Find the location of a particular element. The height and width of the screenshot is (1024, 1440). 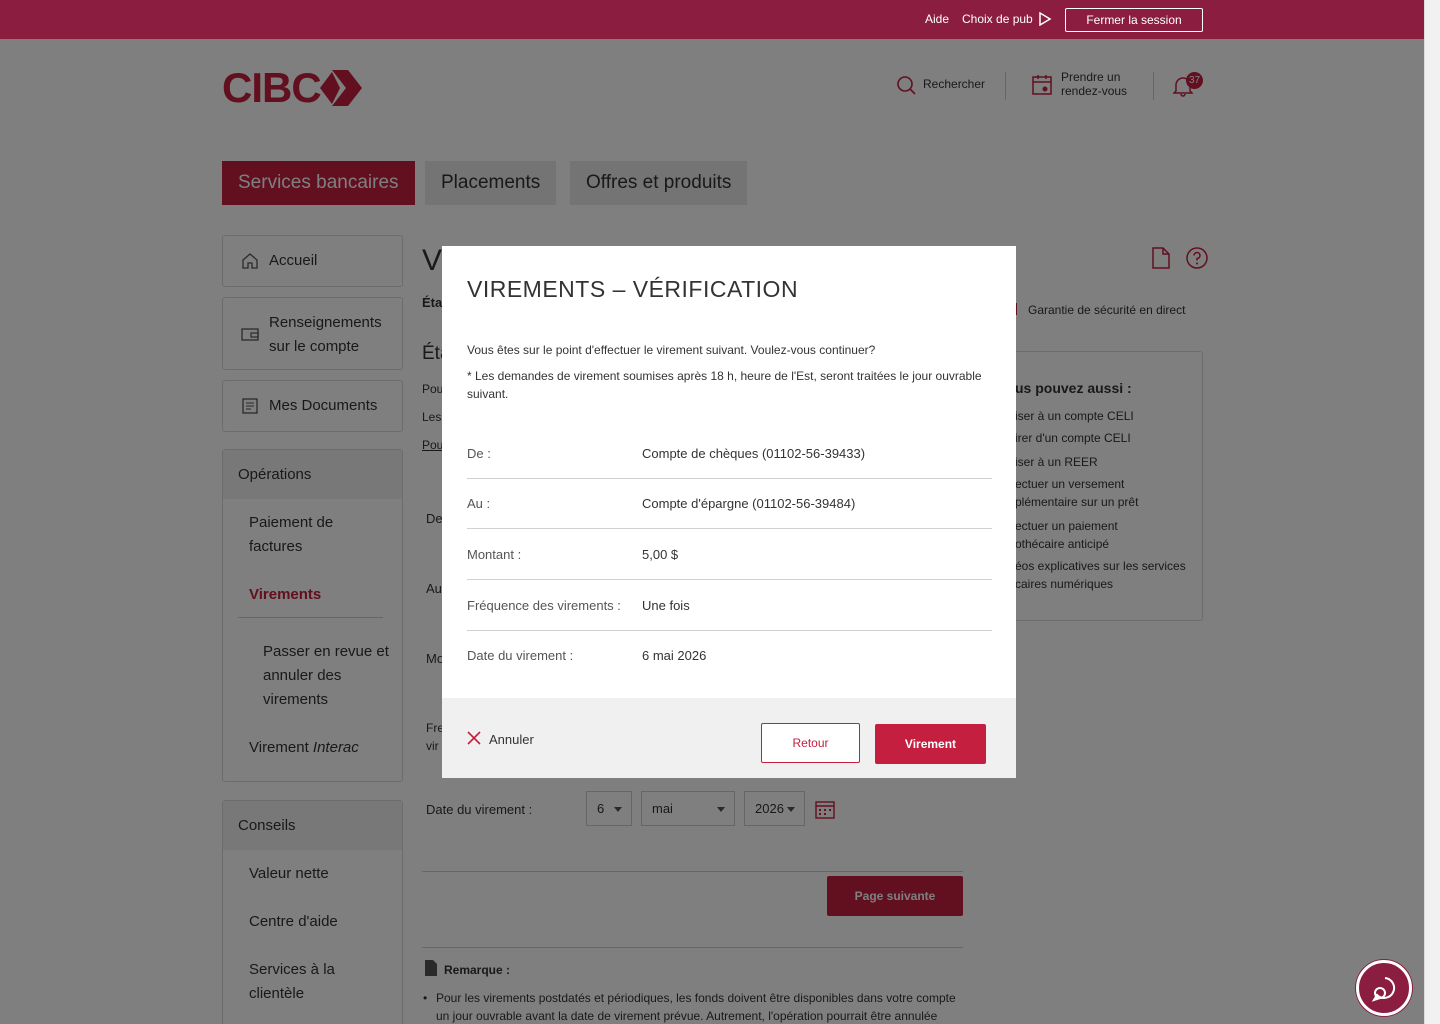

close-icon is located at coordinates (474, 738).